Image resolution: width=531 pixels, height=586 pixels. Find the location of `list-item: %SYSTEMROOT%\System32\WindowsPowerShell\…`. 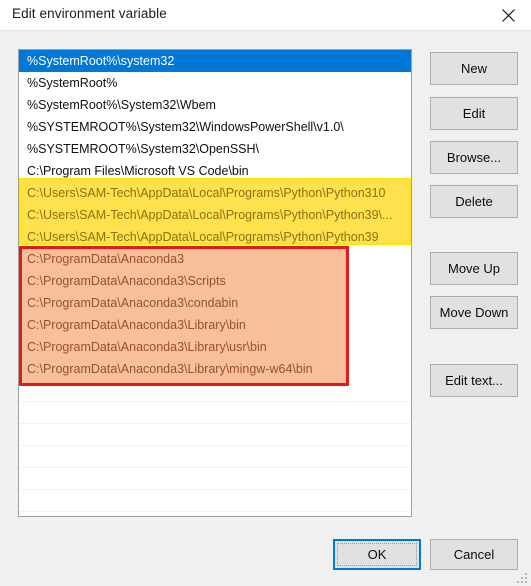

list-item: %SYSTEMROOT%\System32\WindowsPowerShell\… is located at coordinates (215, 127).